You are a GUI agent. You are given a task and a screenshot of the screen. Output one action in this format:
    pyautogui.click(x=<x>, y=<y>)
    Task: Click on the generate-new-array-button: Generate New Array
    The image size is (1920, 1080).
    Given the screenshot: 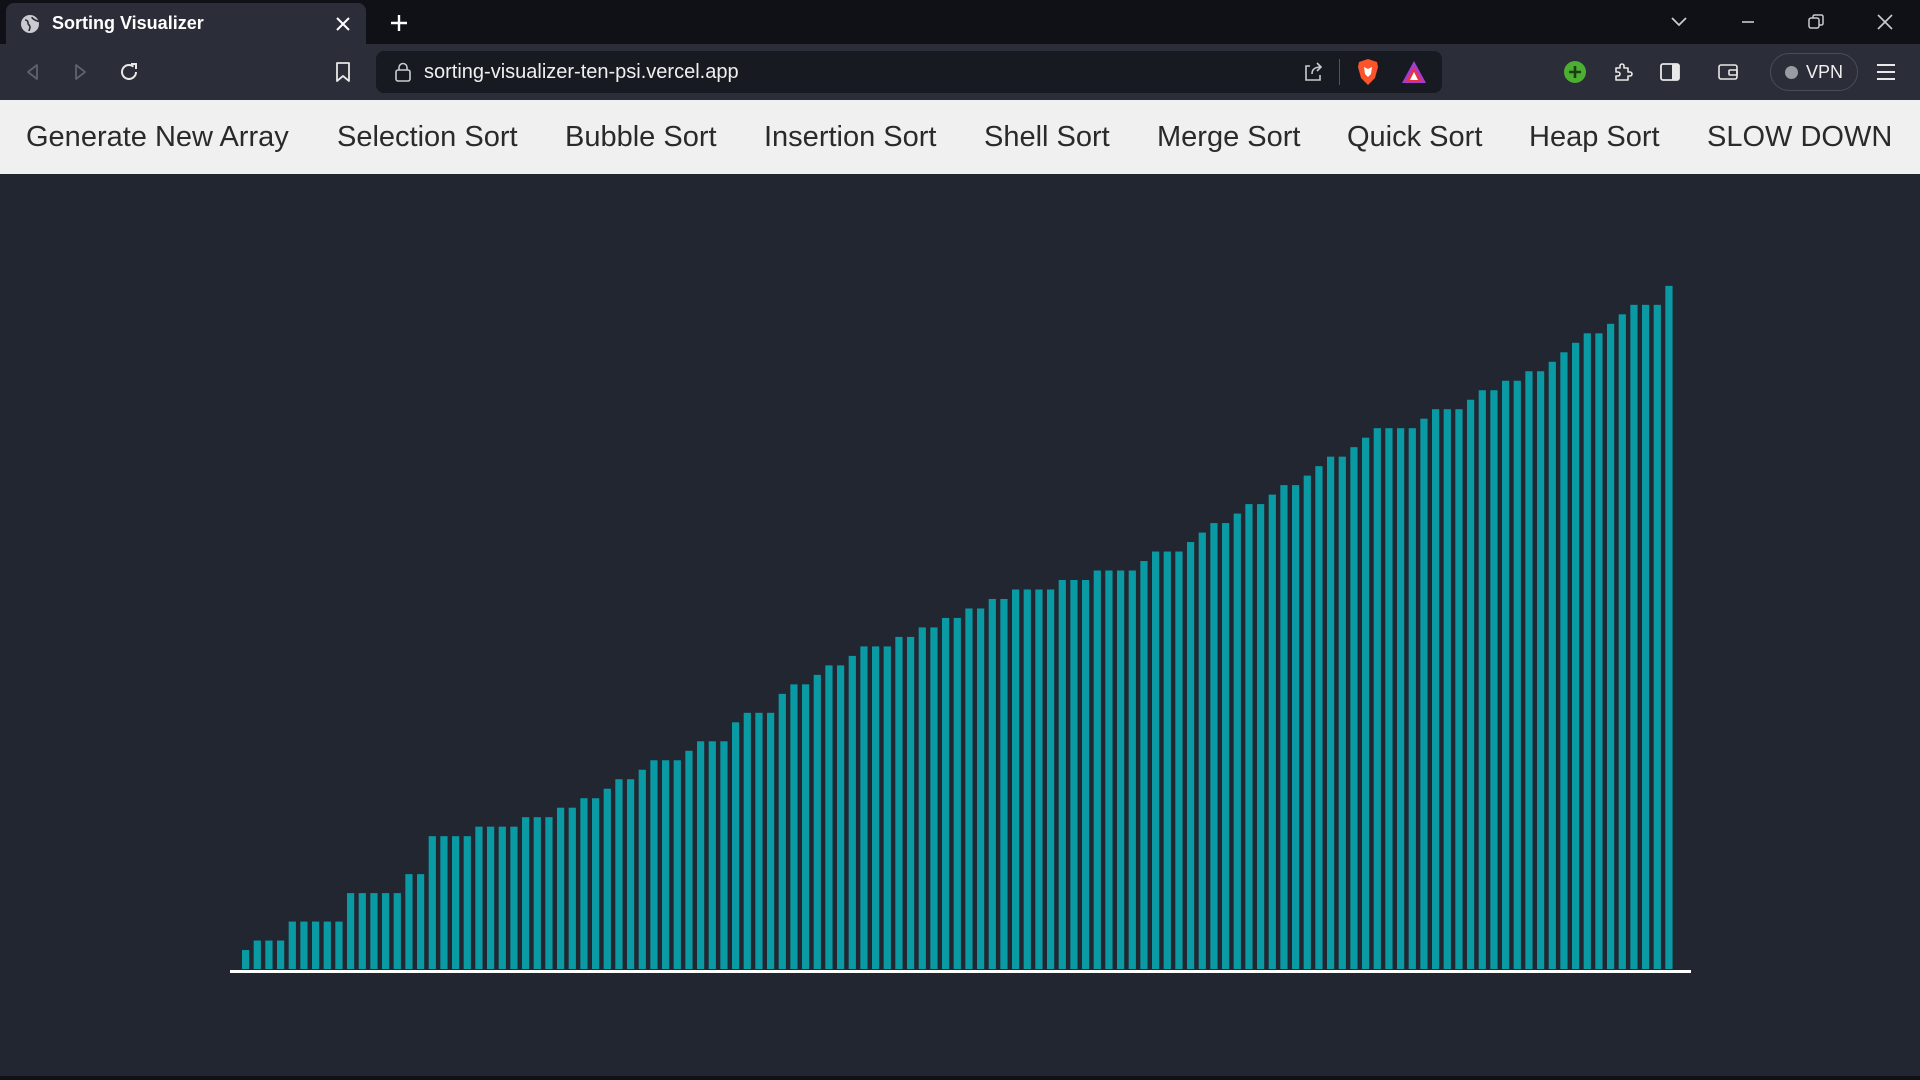 What is the action you would take?
    pyautogui.click(x=157, y=137)
    